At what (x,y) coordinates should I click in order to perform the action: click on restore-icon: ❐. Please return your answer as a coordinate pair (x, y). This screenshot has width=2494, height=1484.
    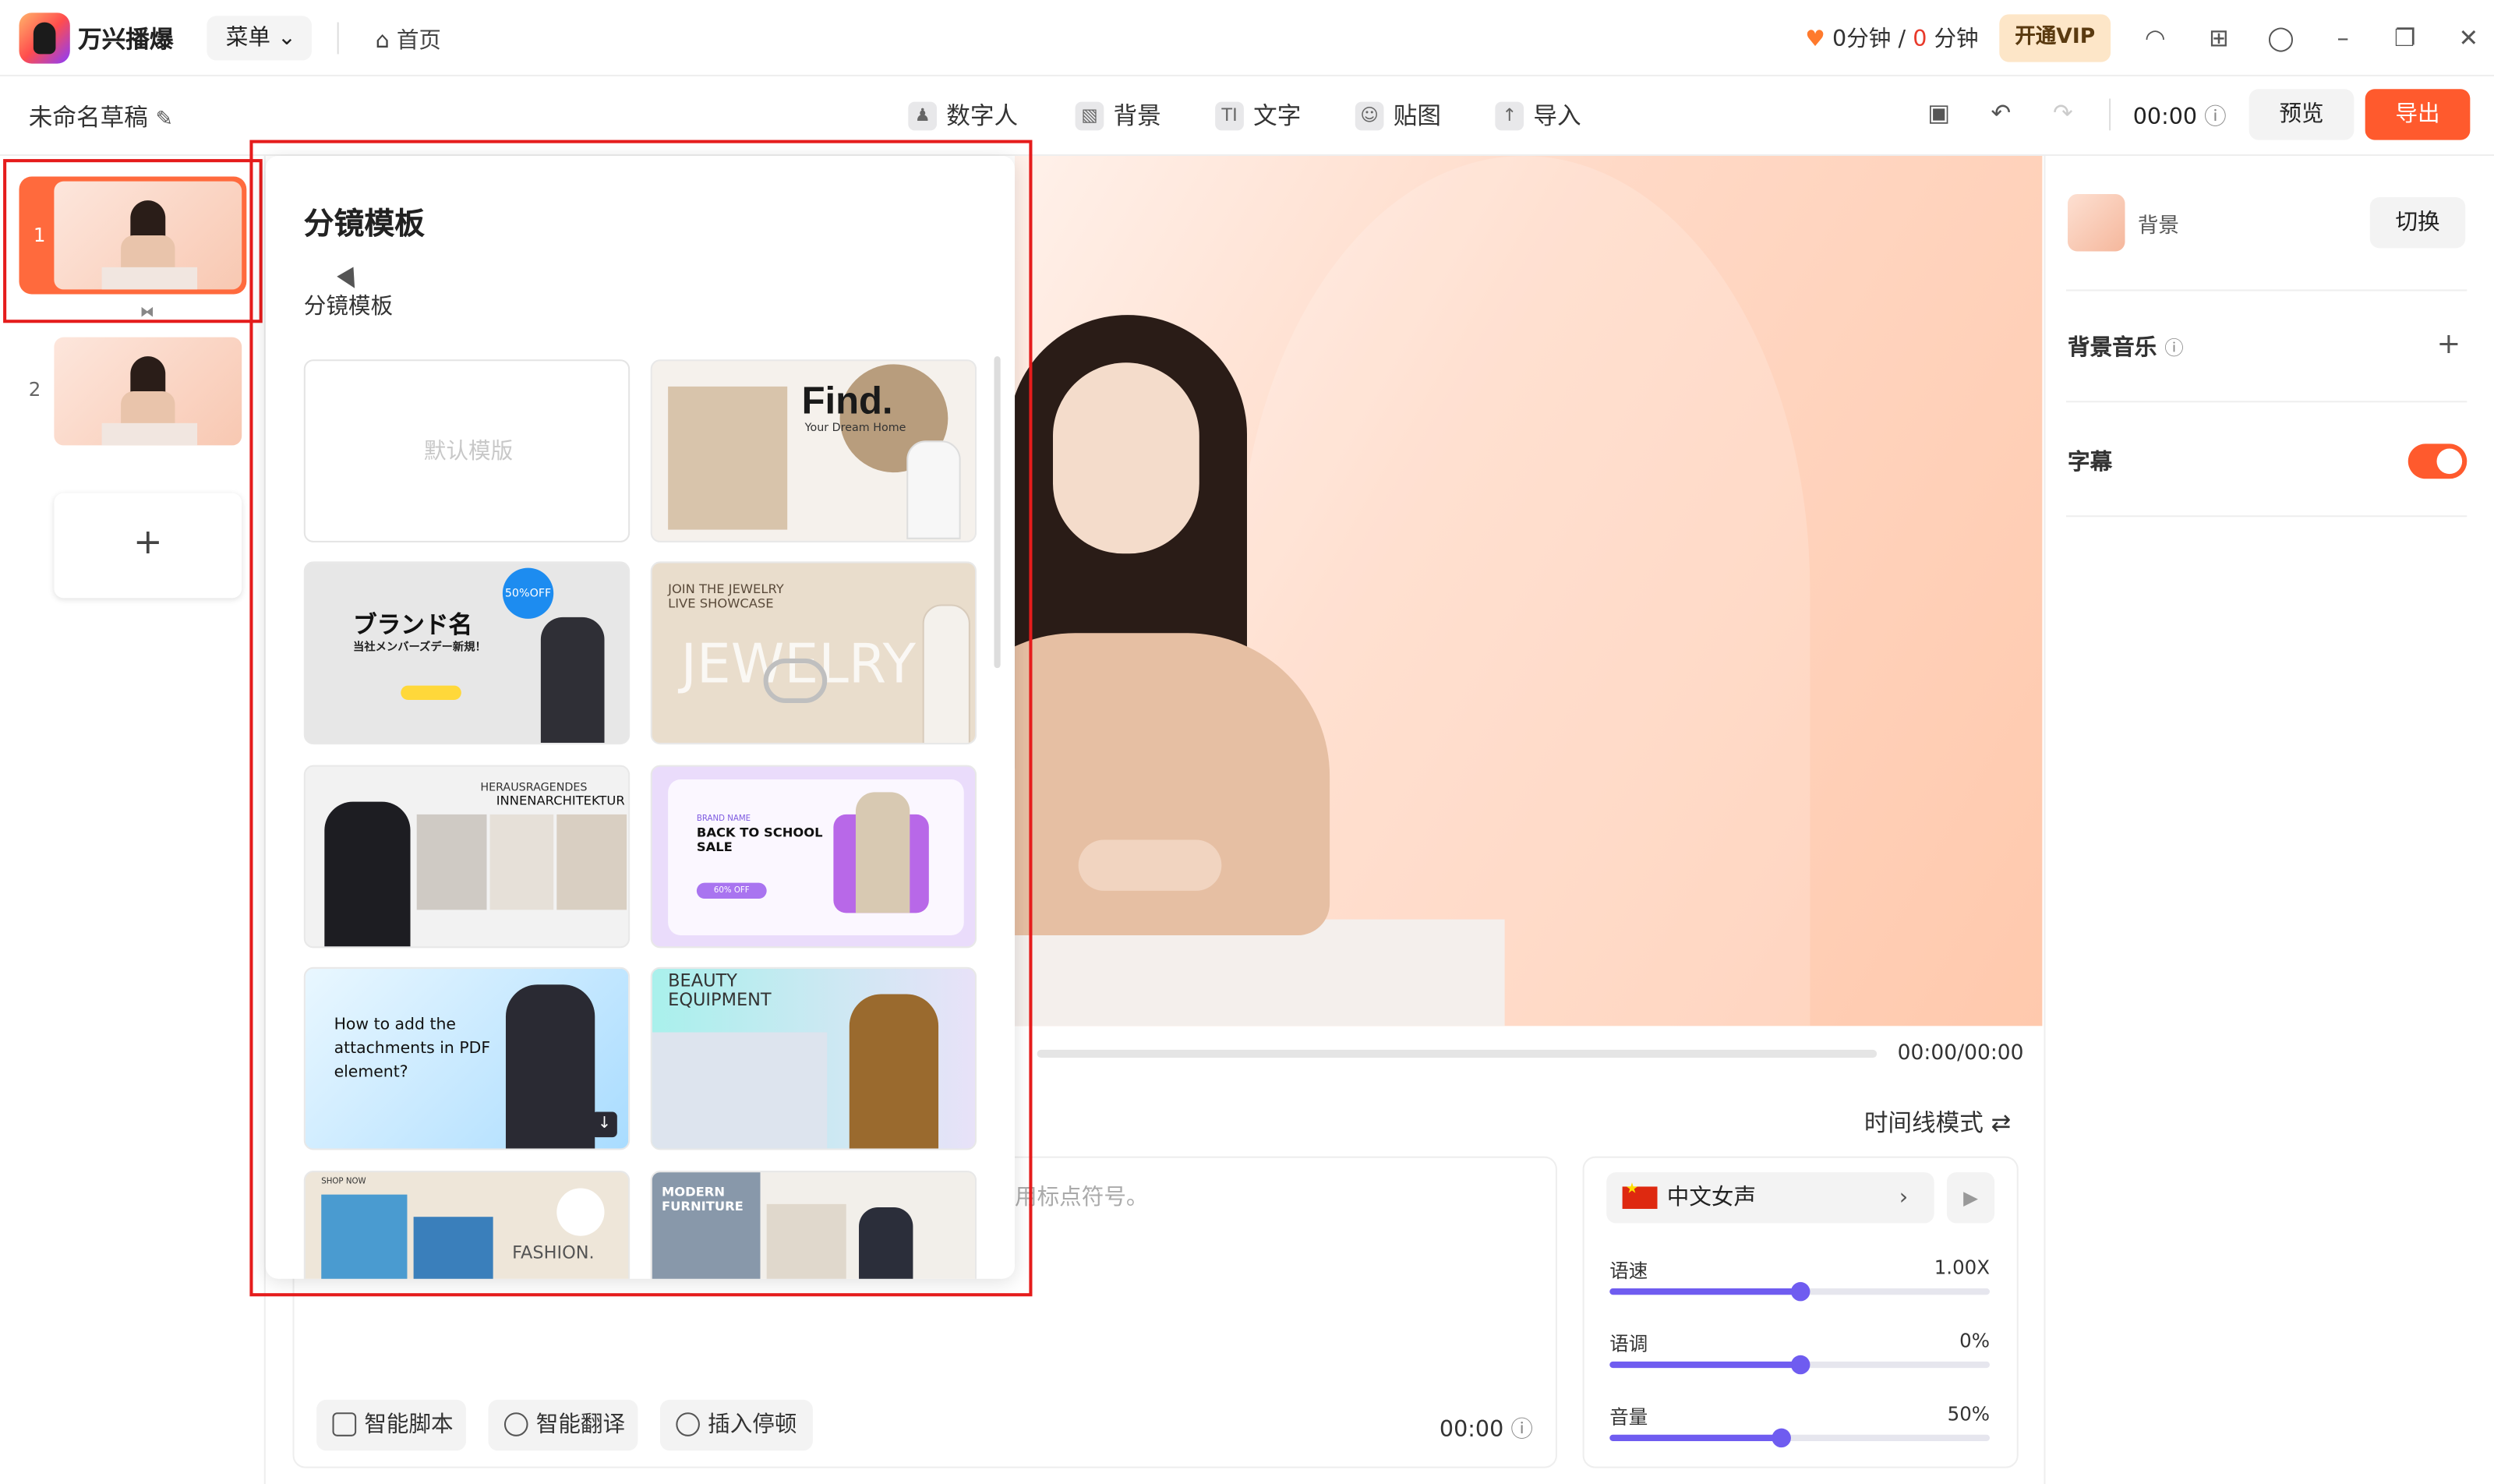
    Looking at the image, I should click on (2404, 38).